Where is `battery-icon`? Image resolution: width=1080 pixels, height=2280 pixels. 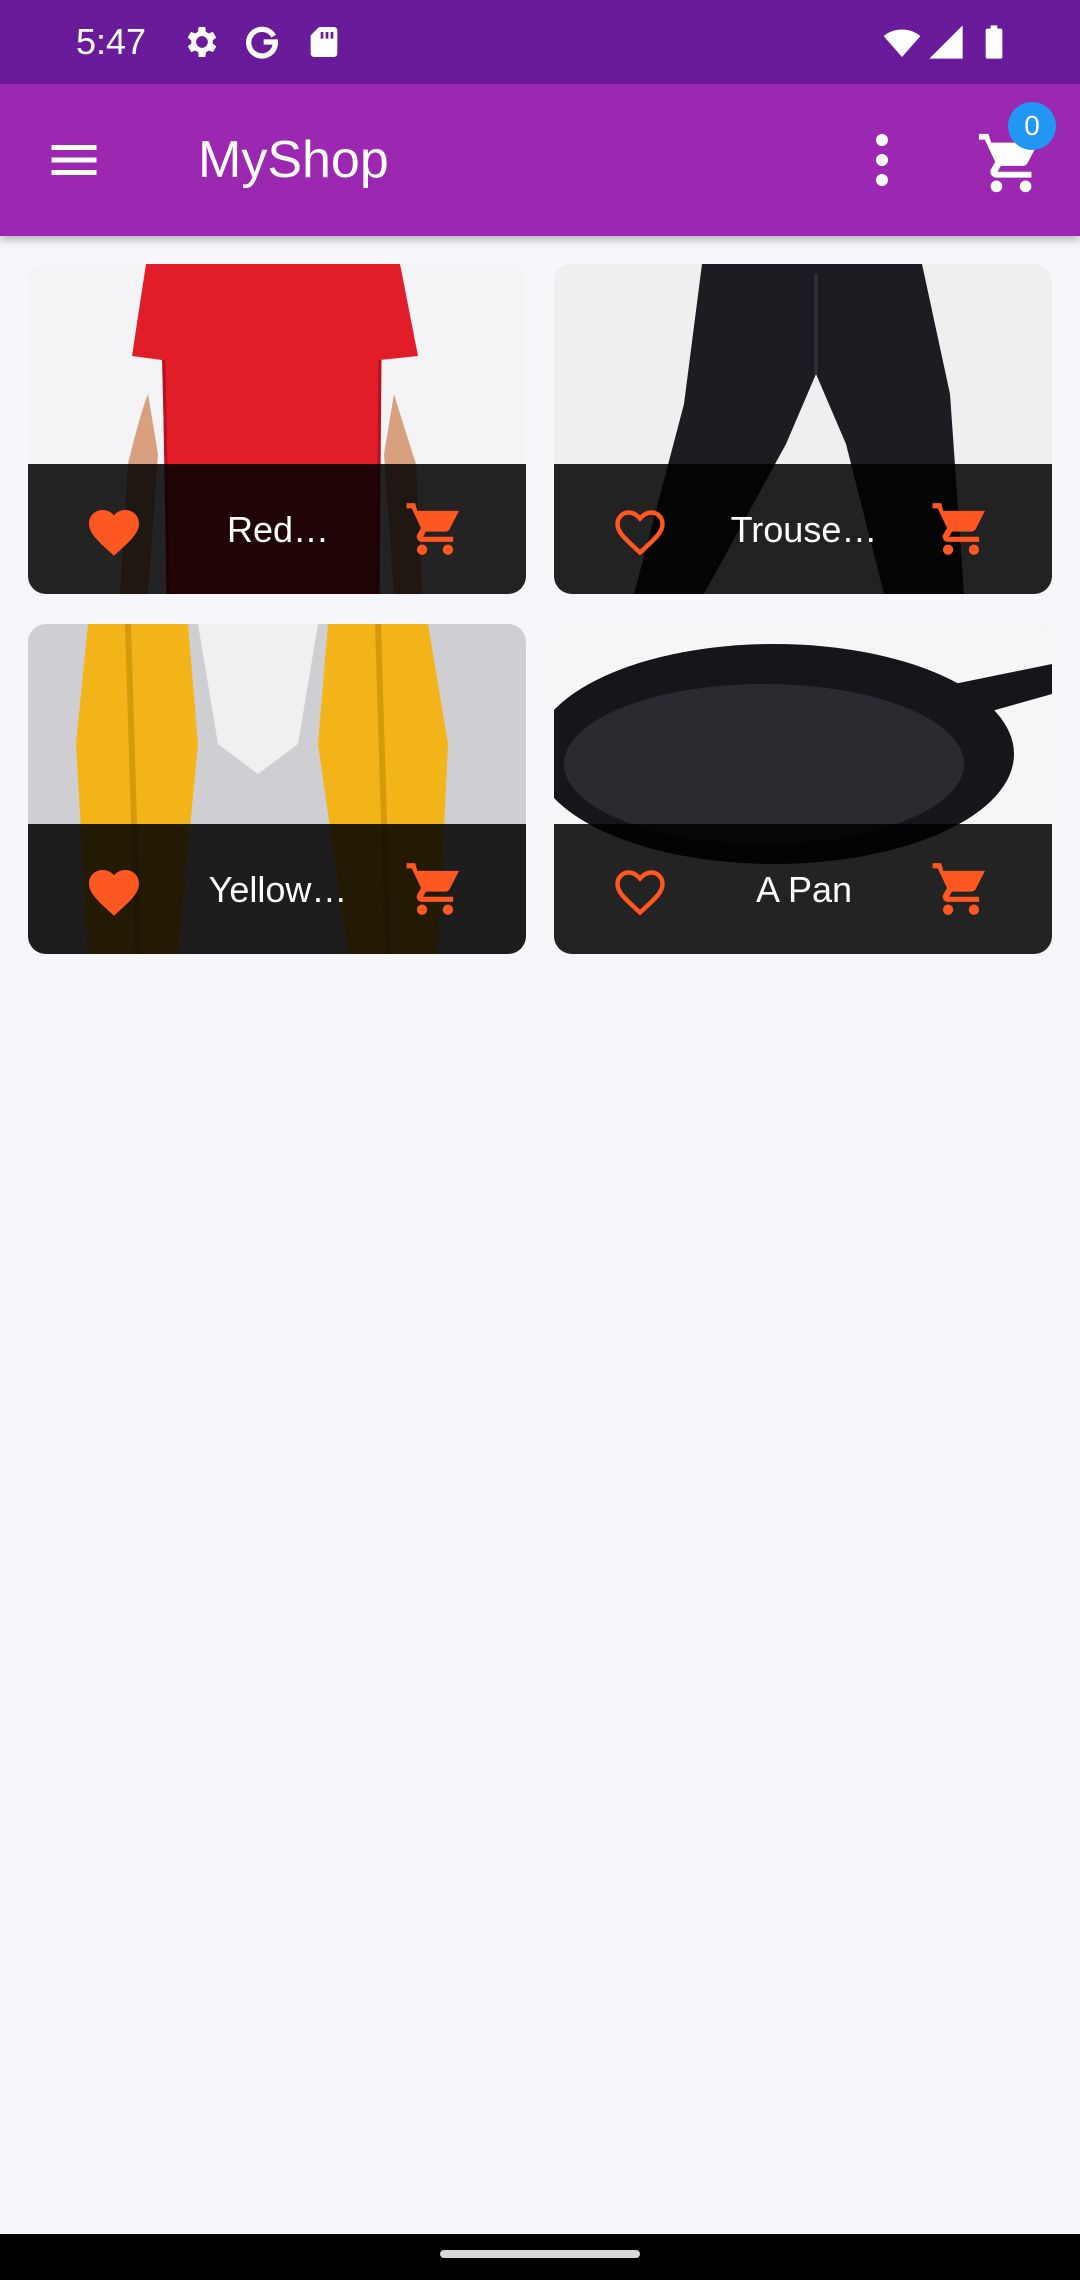 battery-icon is located at coordinates (994, 42).